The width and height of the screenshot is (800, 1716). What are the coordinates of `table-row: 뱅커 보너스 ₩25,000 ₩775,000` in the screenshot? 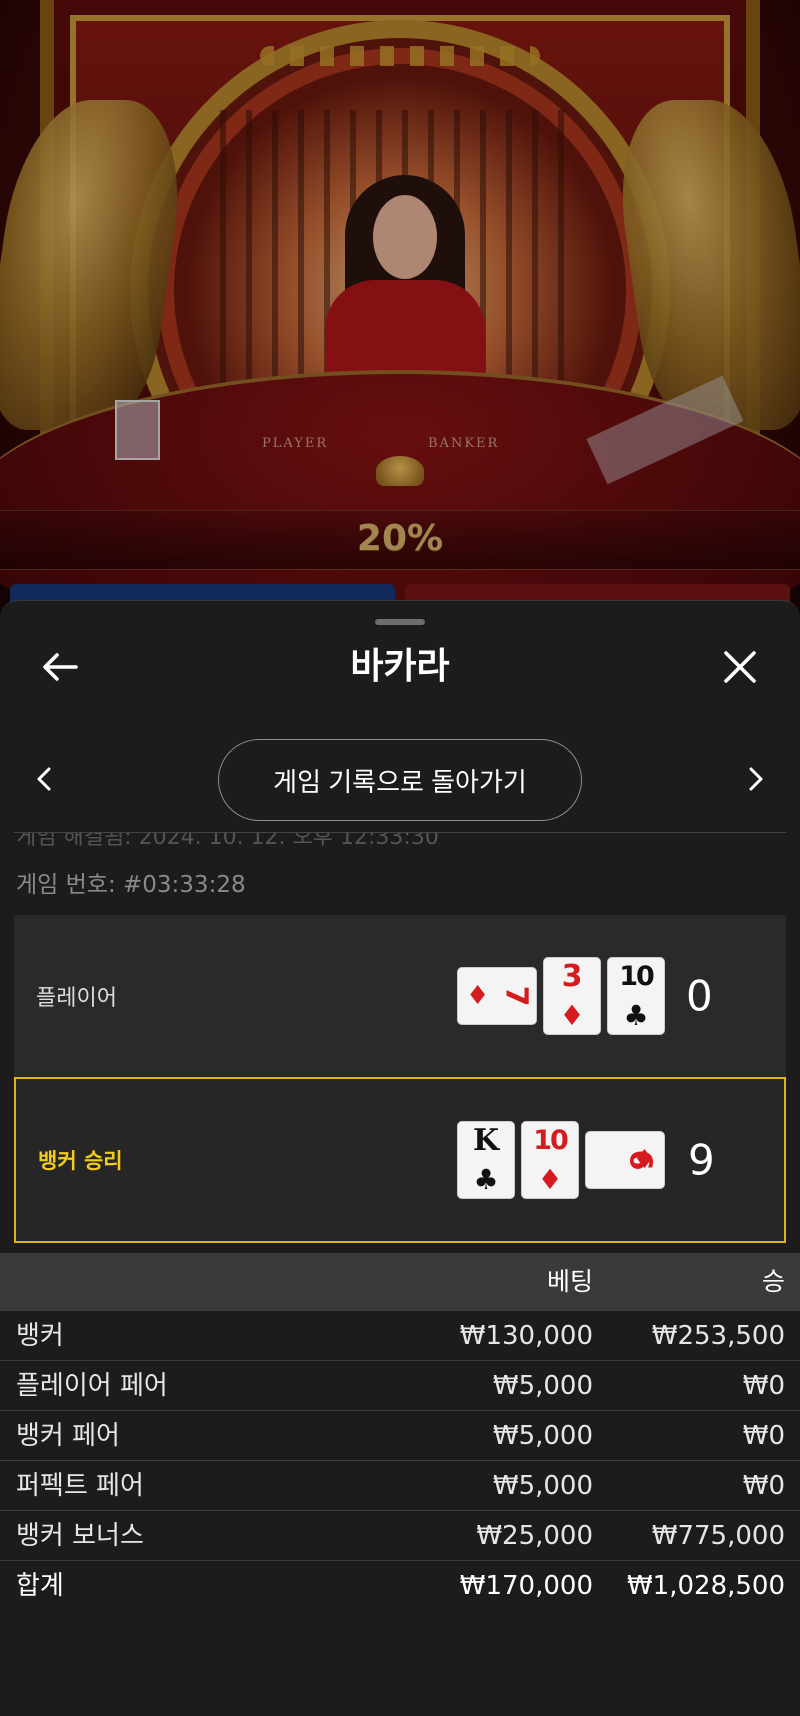 It's located at (400, 1536).